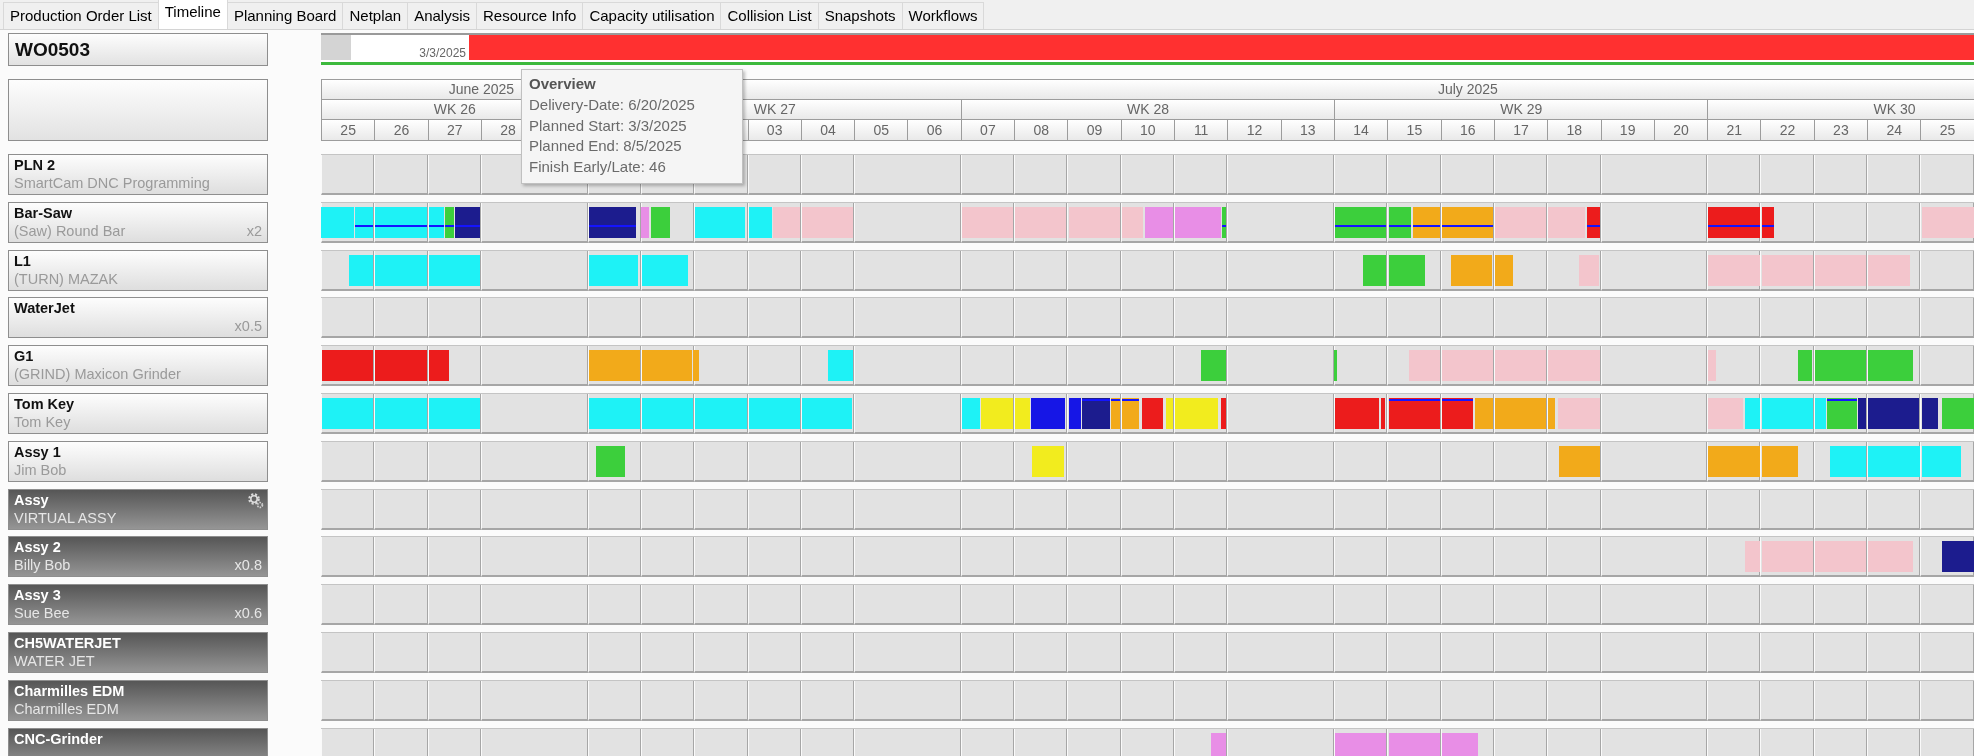 The width and height of the screenshot is (1974, 756). Describe the element at coordinates (774, 130) in the screenshot. I see `day-header: 03` at that location.